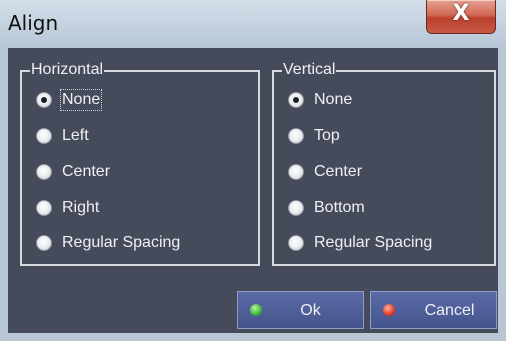 The height and width of the screenshot is (341, 506). What do you see at coordinates (33, 23) in the screenshot?
I see `window-title: Align` at bounding box center [33, 23].